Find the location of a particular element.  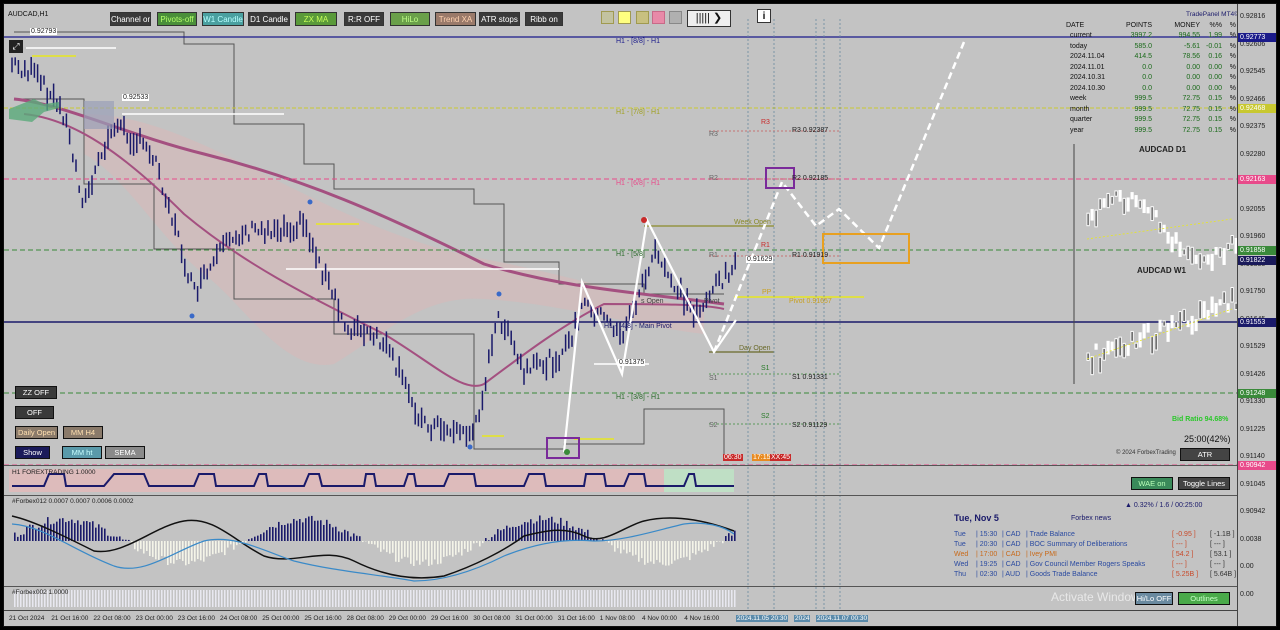

trade-cell-pct: 1.99 is located at coordinates (1215, 36).